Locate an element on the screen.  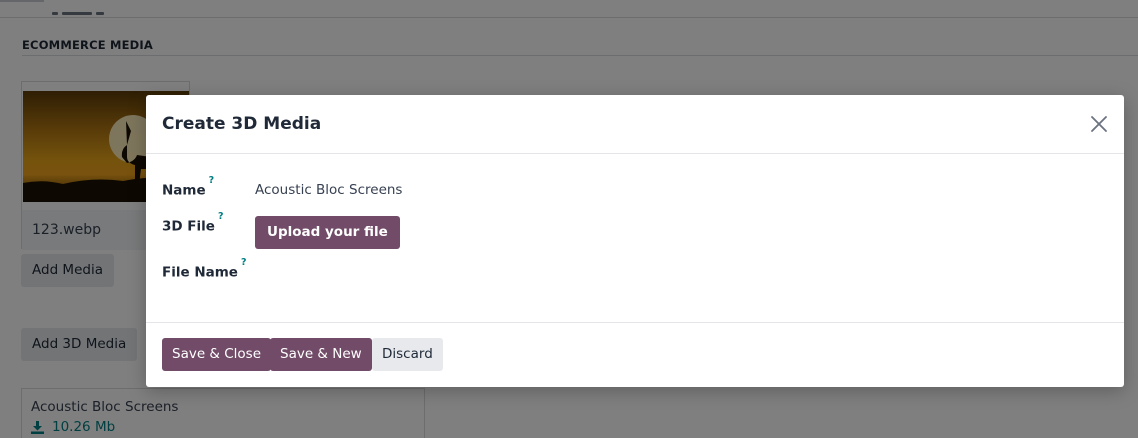
file-name-help-icon: ? is located at coordinates (244, 262).